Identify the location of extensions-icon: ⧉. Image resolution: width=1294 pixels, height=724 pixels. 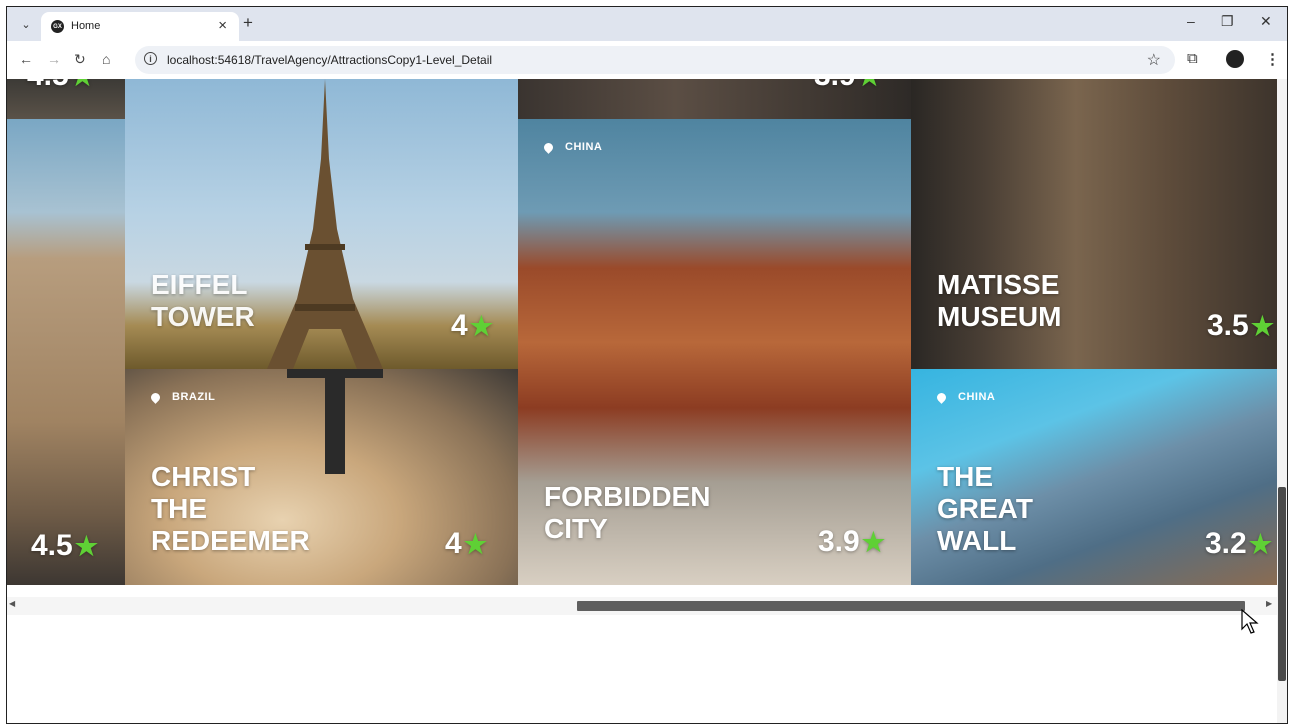
(1192, 58).